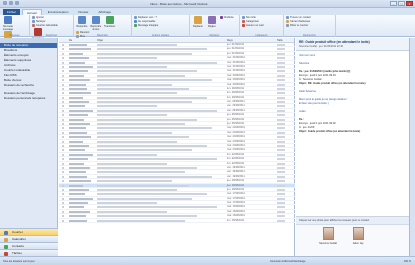  I want to click on nav-tasks-button: Tâches, so click(29, 252).